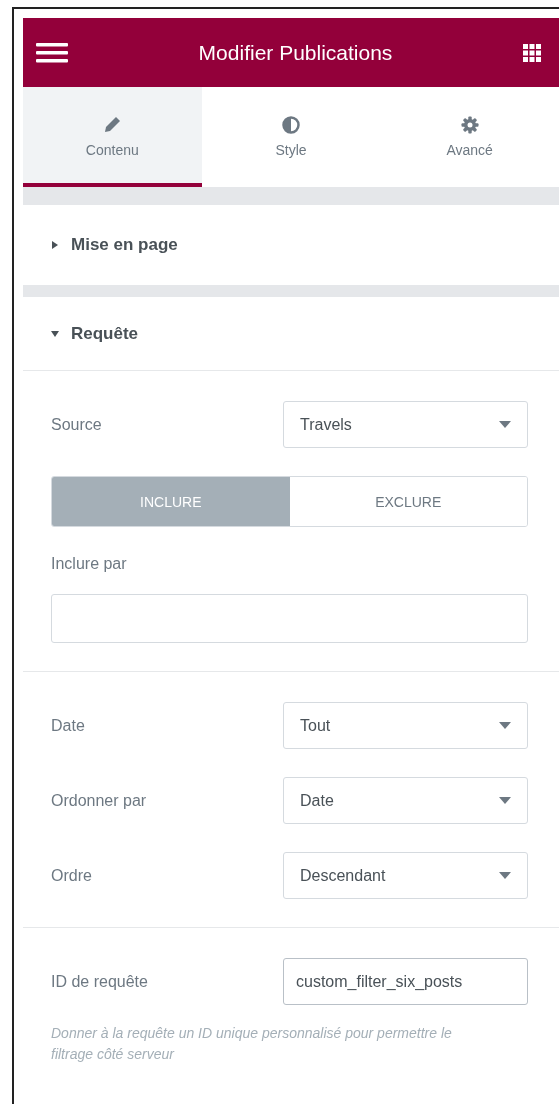 Image resolution: width=559 pixels, height=1106 pixels. I want to click on select-field: Date, so click(405, 800).